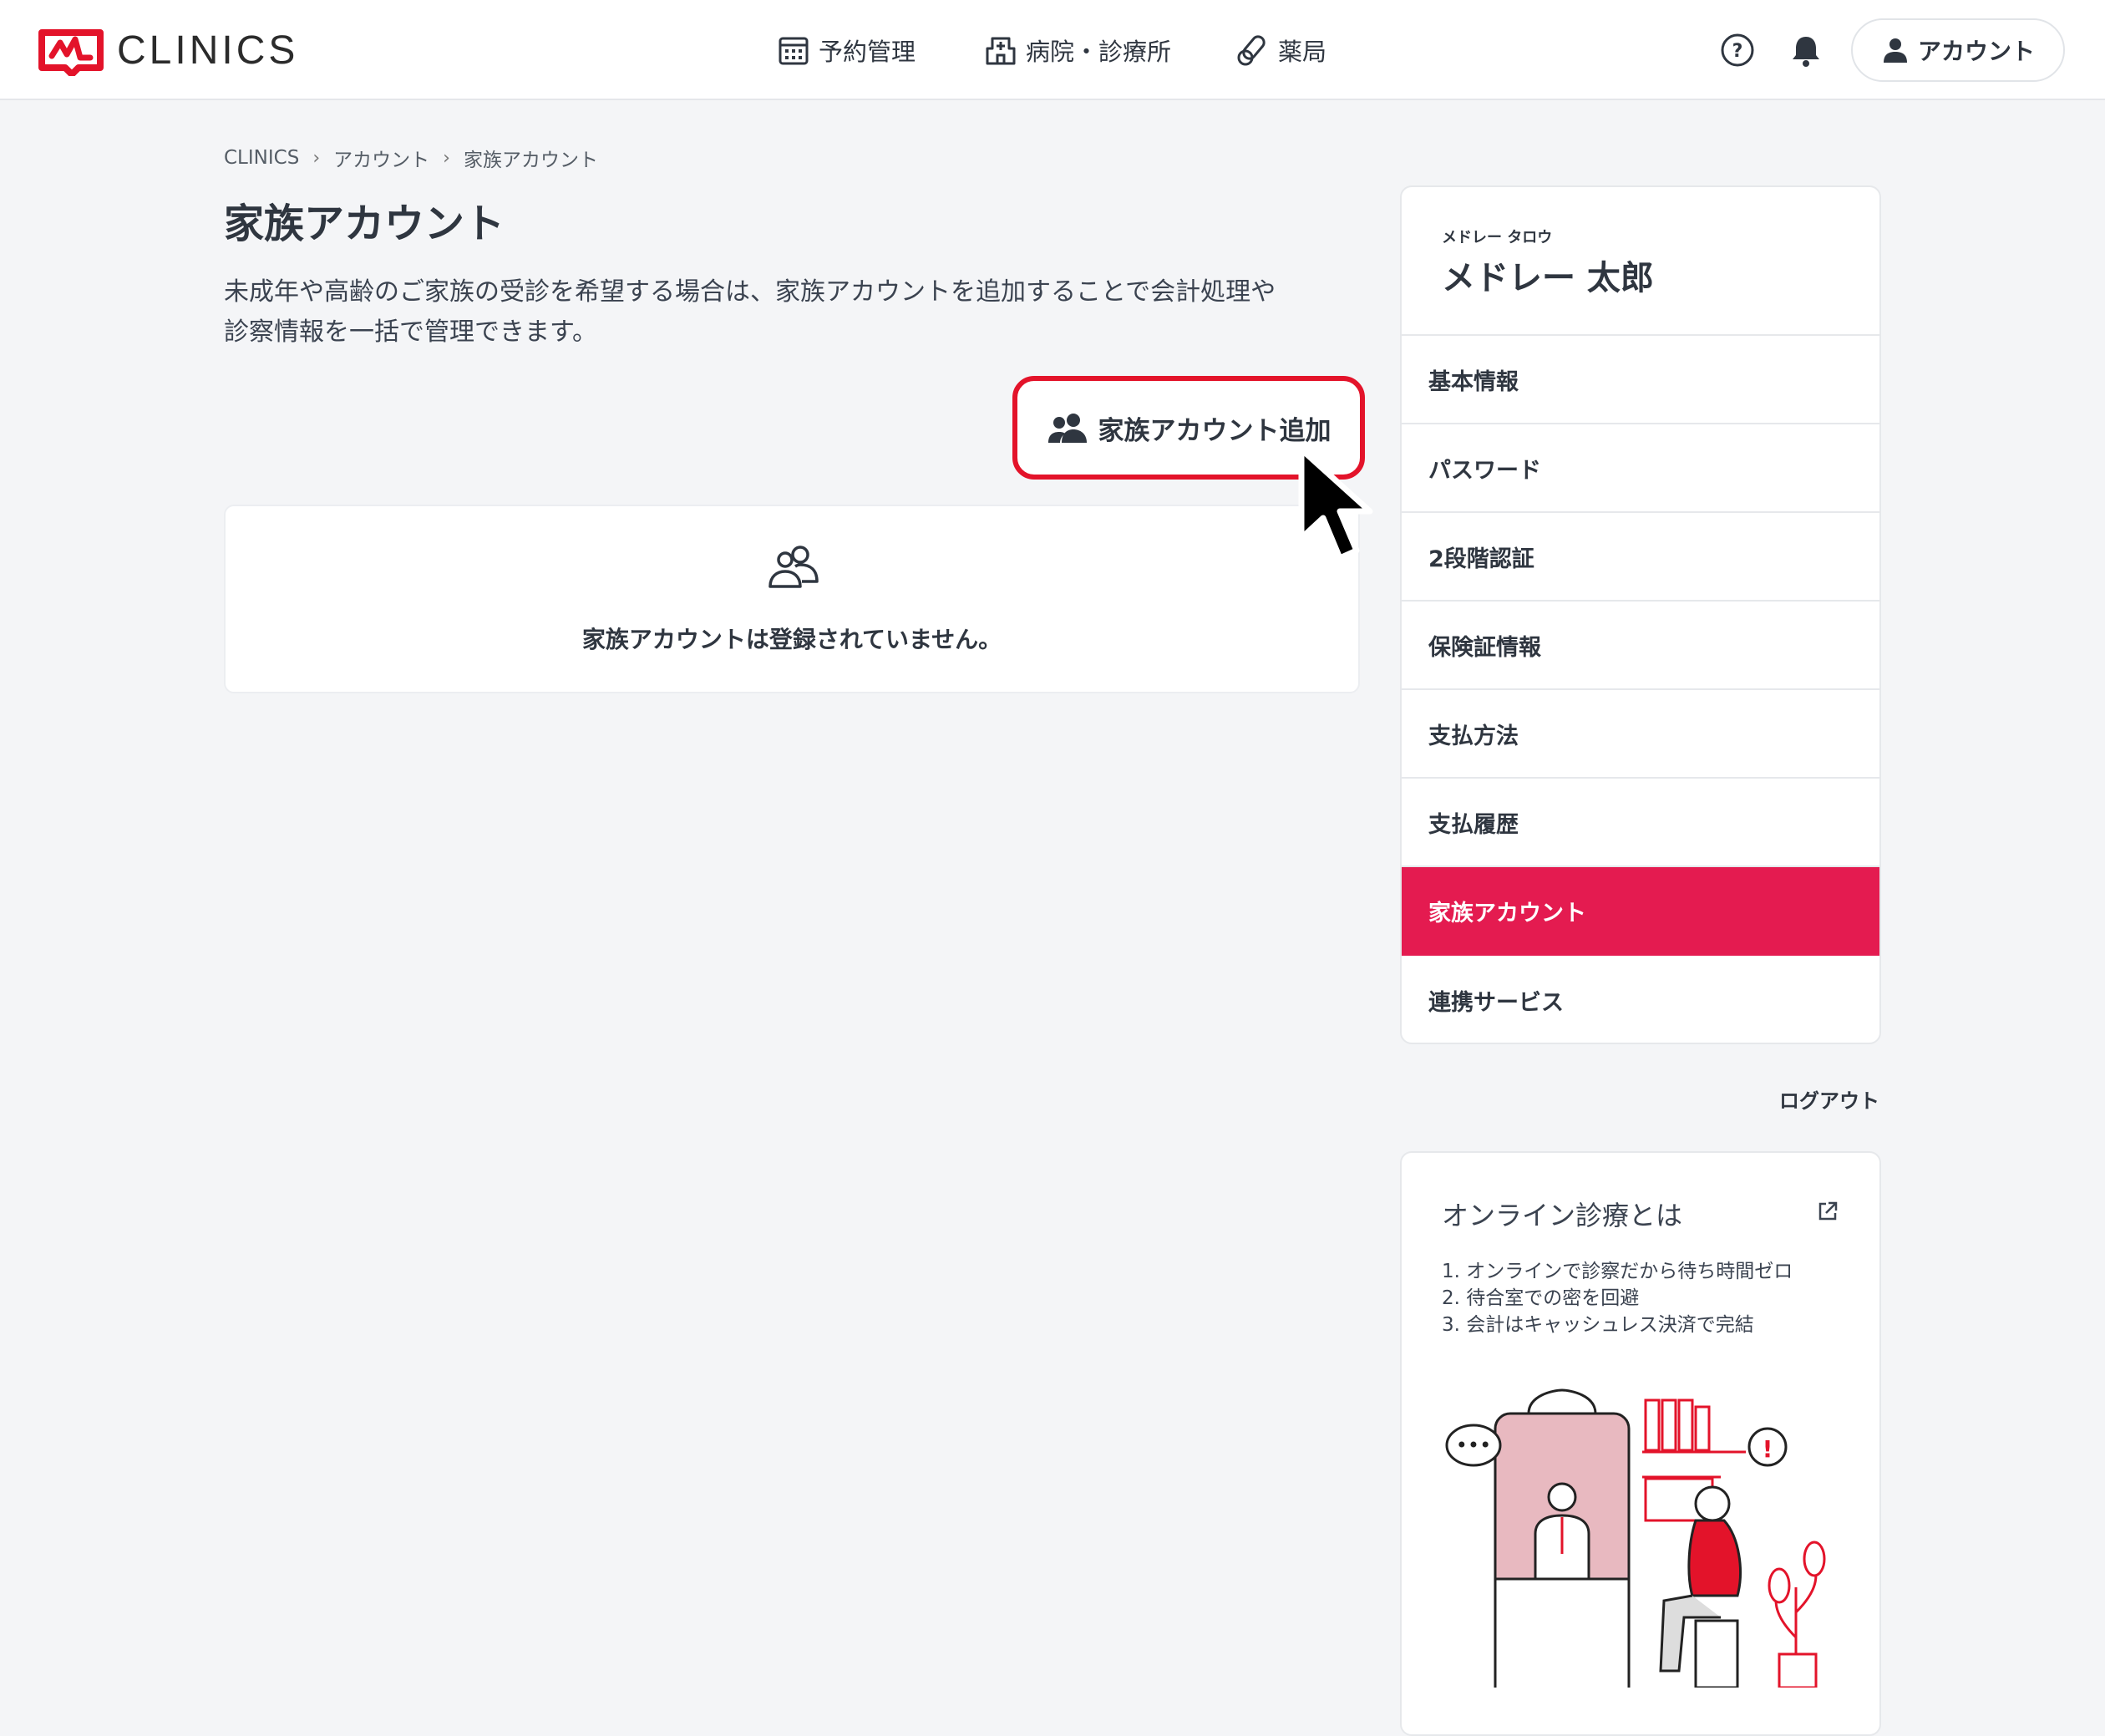 This screenshot has height=1736, width=2105. Describe the element at coordinates (1541, 1298) in the screenshot. I see `promo-item: 2. 待合室での密を回避` at that location.